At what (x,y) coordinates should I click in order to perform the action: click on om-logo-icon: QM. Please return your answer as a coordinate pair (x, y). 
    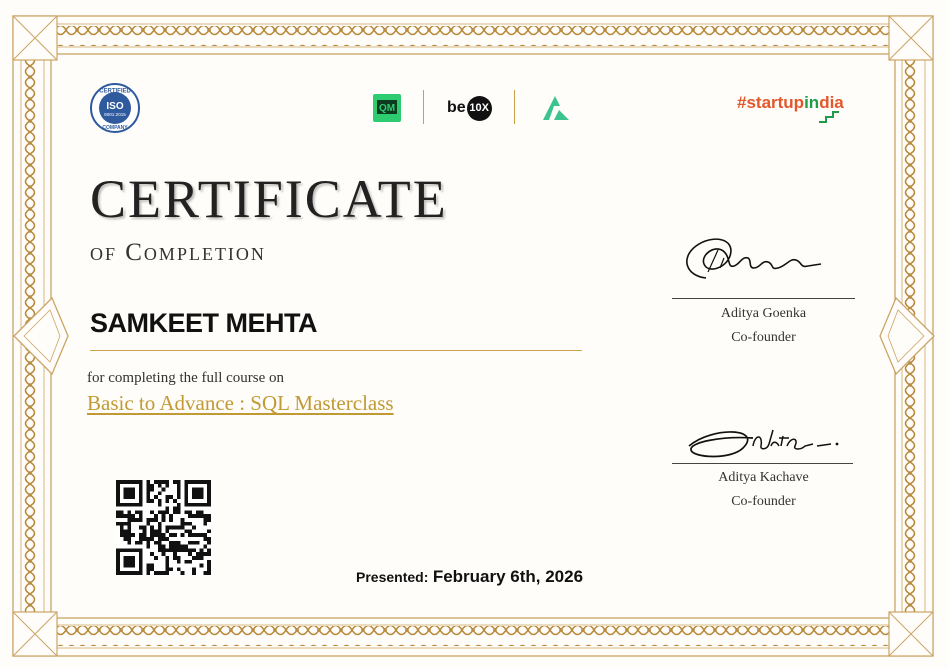
    Looking at the image, I should click on (387, 108).